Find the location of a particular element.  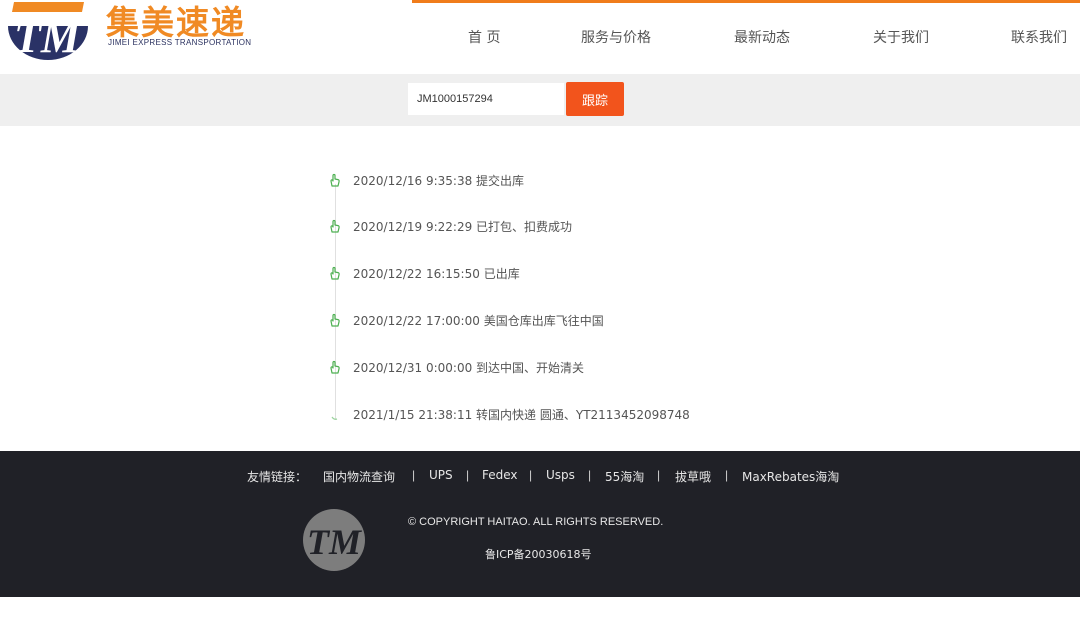

timeline-item: 2020/12/22 17:00:00 美国仓库出库飞往中国 is located at coordinates (678, 320).